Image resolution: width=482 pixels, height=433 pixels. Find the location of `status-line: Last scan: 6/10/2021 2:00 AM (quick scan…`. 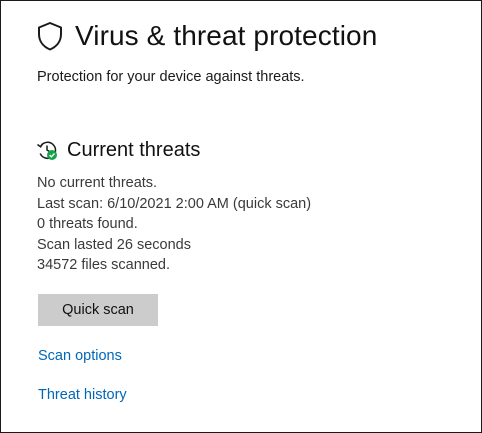

status-line: Last scan: 6/10/2021 2:00 AM (quick scan… is located at coordinates (174, 203).